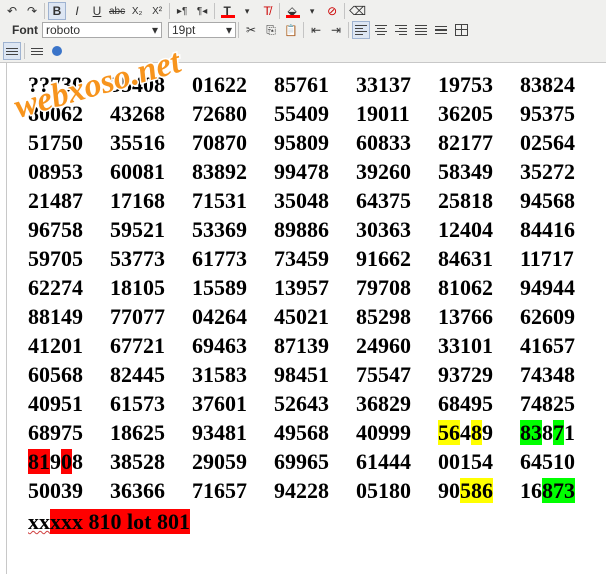 The height and width of the screenshot is (574, 606). Describe the element at coordinates (182, 11) in the screenshot. I see `ltr-direction-button: ▸¶` at that location.